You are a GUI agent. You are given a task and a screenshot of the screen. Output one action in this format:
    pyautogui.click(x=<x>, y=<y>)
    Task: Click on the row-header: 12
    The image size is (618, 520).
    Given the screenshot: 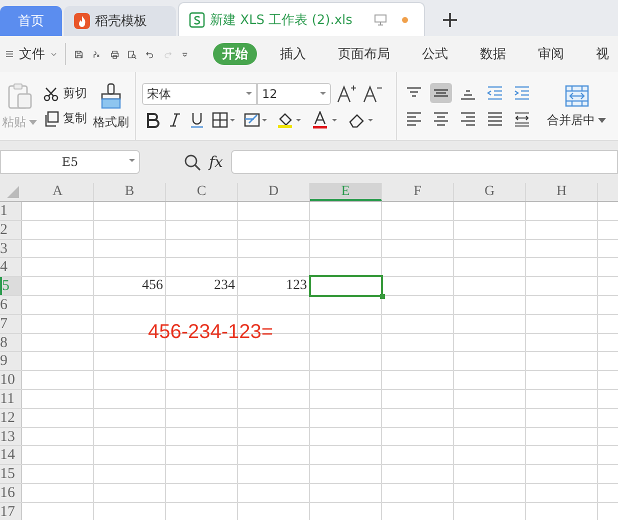 What is the action you would take?
    pyautogui.click(x=11, y=417)
    